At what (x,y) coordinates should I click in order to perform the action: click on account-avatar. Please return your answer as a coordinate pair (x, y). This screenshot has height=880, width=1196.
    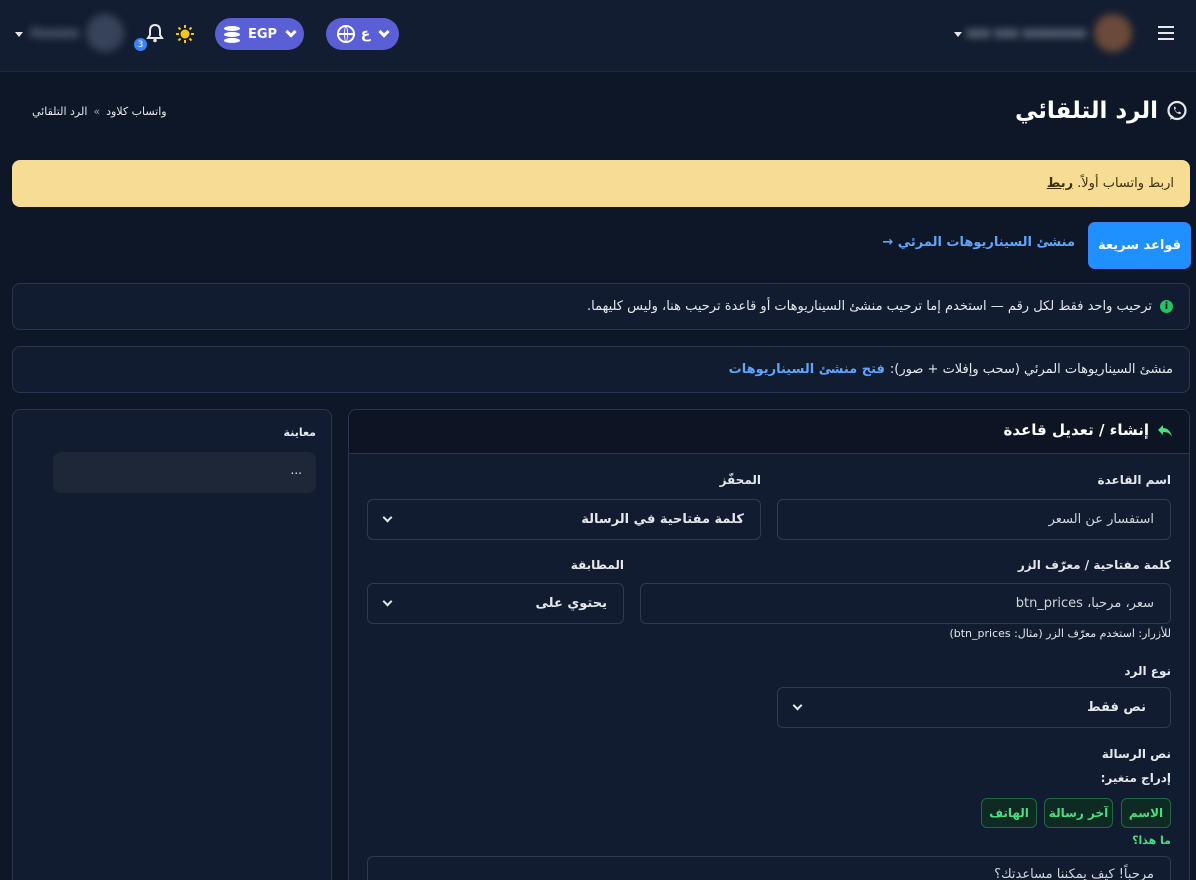
    Looking at the image, I should click on (1113, 33).